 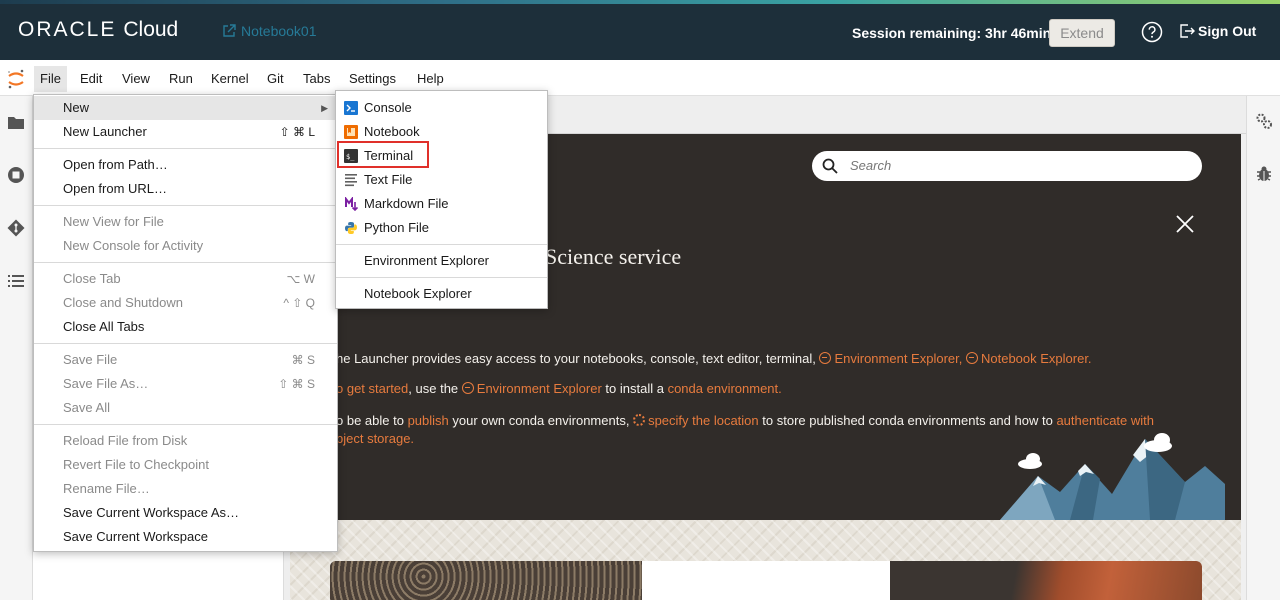 What do you see at coordinates (90, 359) in the screenshot?
I see `menu-item-label: Save File` at bounding box center [90, 359].